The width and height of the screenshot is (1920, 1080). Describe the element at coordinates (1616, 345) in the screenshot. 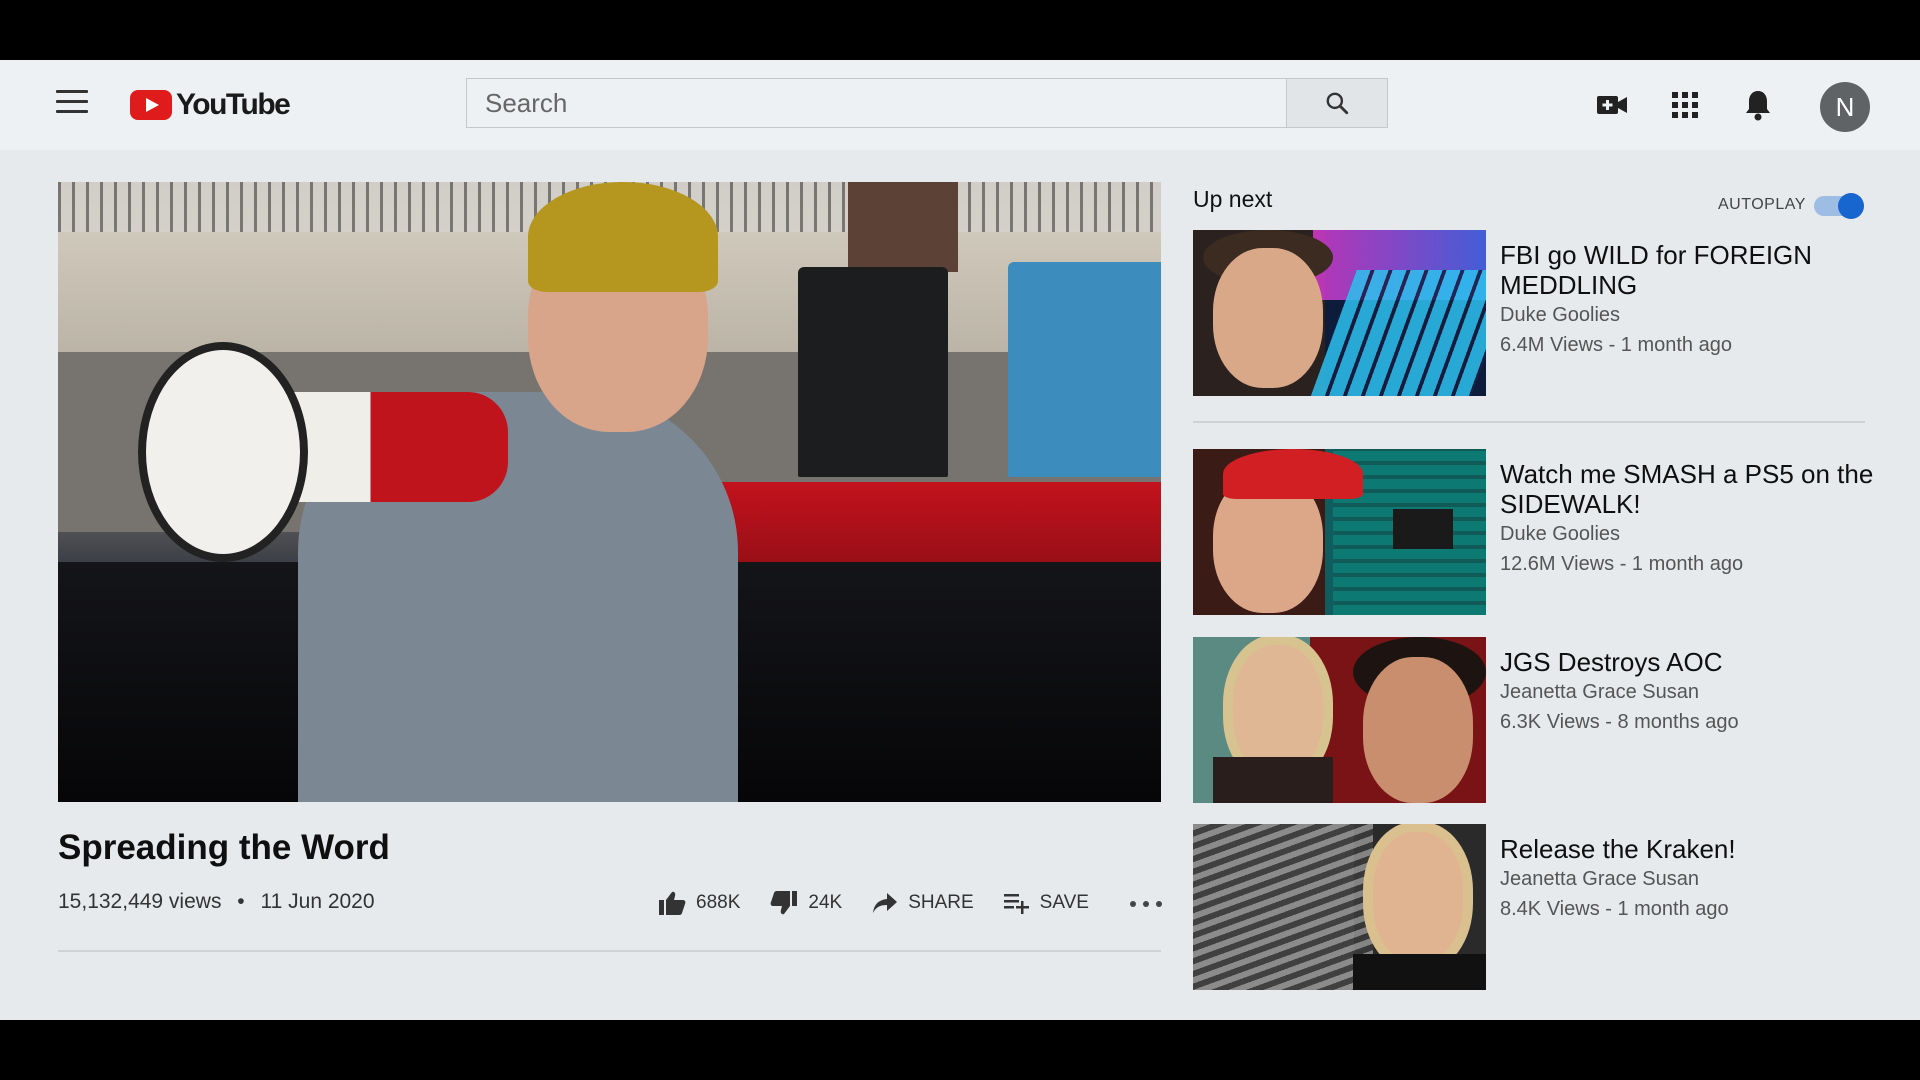

I see `video-item-stats: 6.4M Views - 1 month ago` at that location.